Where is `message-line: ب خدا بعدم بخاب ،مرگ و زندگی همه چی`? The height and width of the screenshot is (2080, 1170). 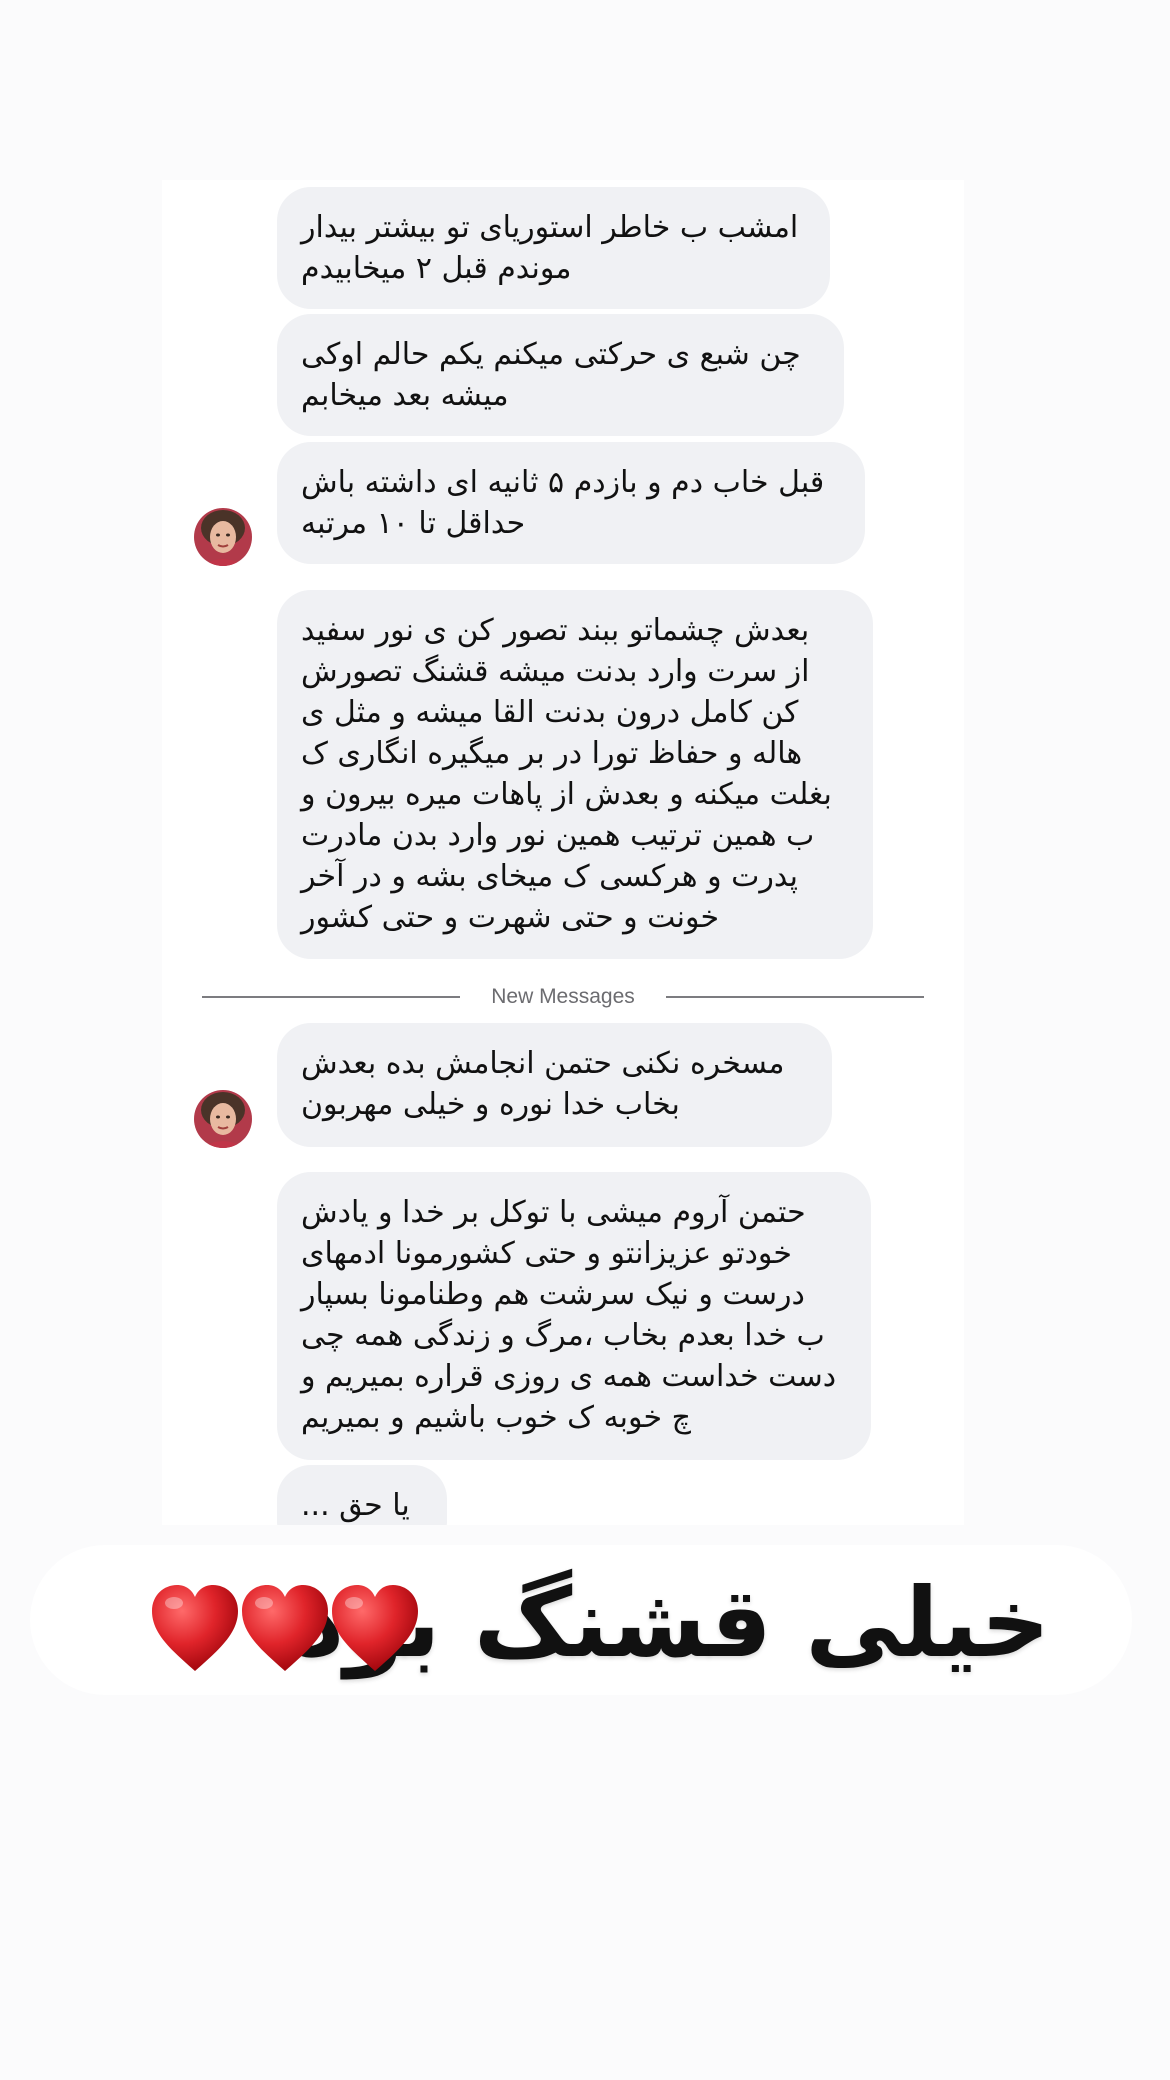 message-line: ب خدا بعدم بخاب ،مرگ و زندگی همه چی is located at coordinates (563, 1335).